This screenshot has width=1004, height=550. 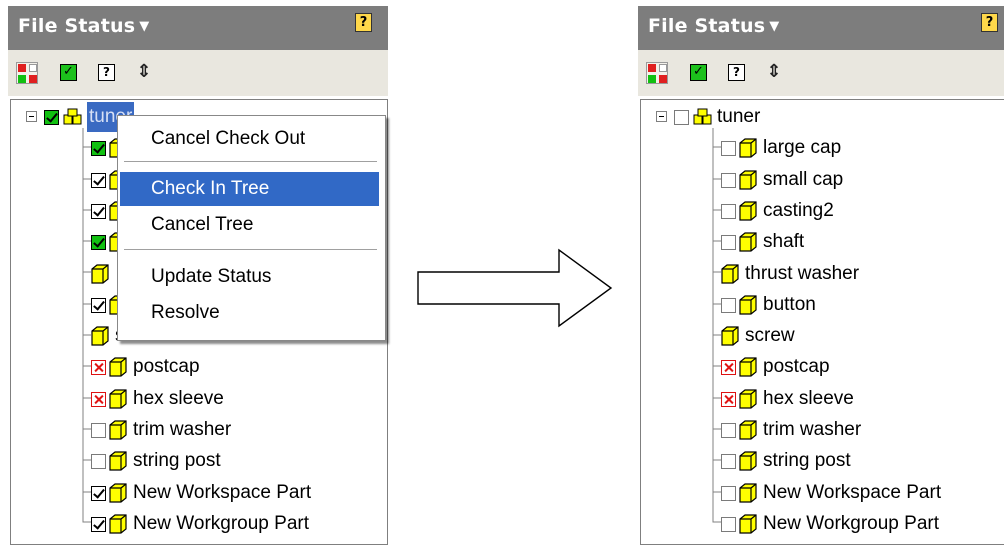 I want to click on menu-item-update-status: Update Status, so click(x=249, y=277).